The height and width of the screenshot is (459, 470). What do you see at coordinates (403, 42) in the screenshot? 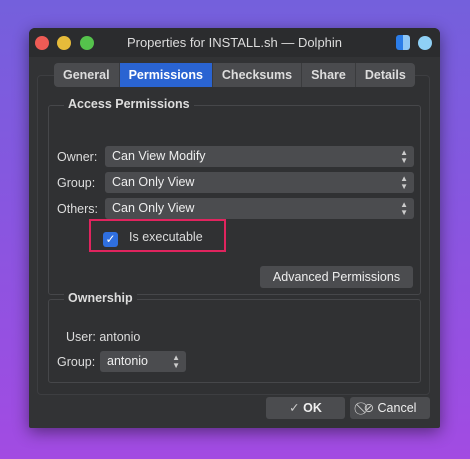
I see `finder-icon` at bounding box center [403, 42].